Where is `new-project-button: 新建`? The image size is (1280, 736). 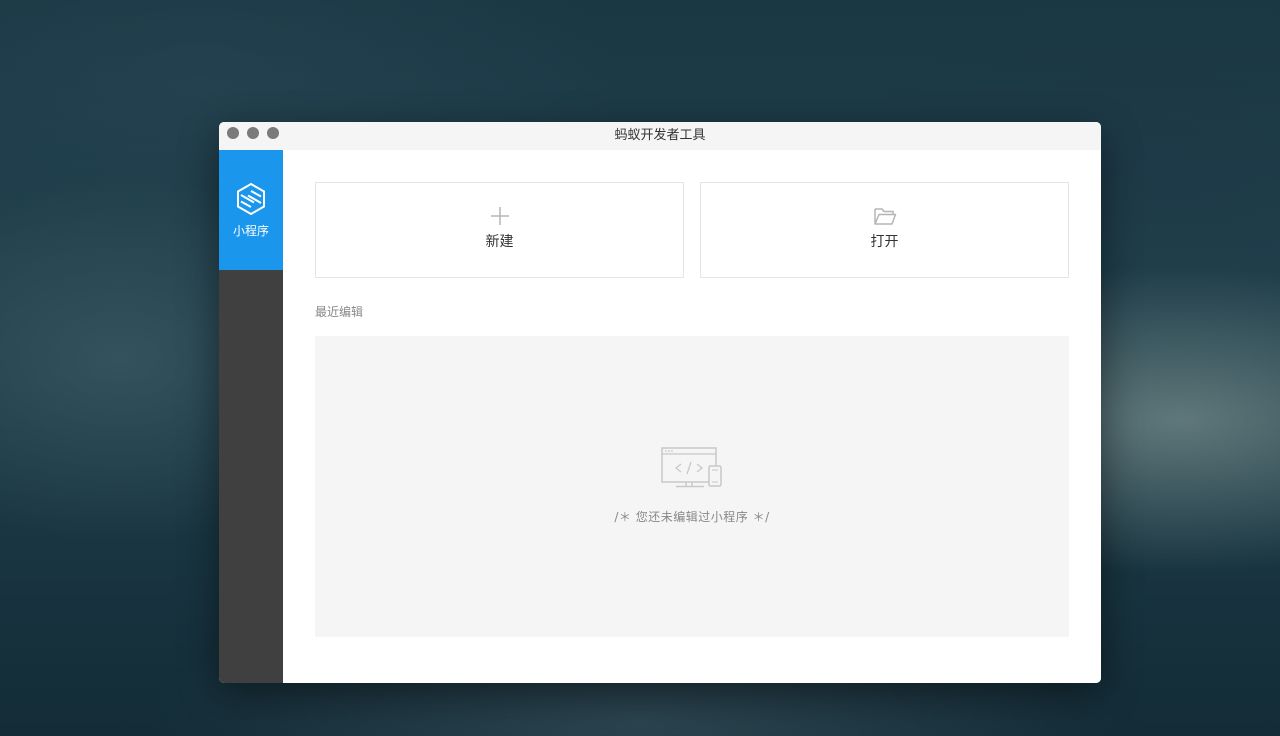
new-project-button: 新建 is located at coordinates (499, 230).